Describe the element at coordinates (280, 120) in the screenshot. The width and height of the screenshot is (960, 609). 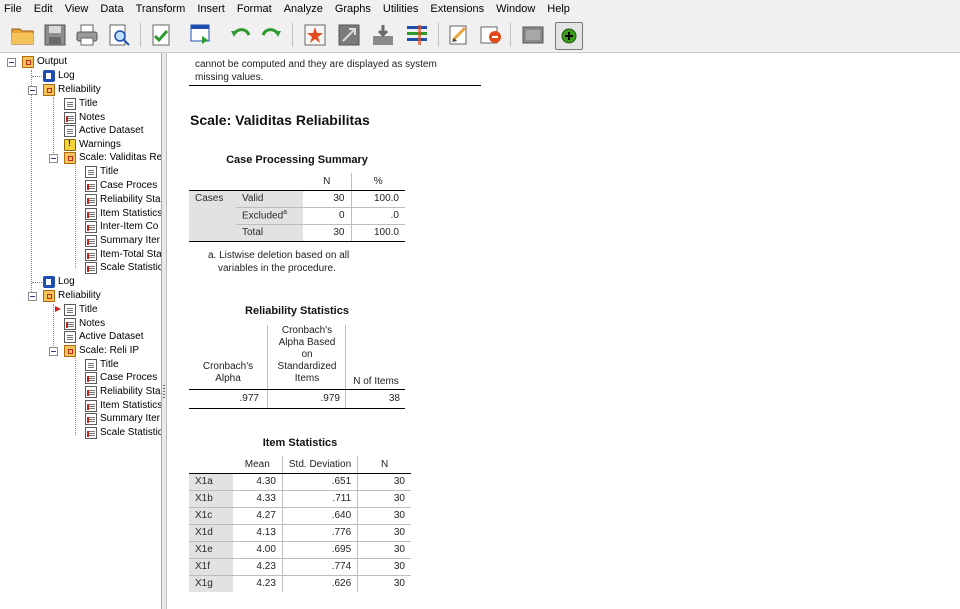
I see `scale-title: Scale: Validitas Reliabilitas` at that location.